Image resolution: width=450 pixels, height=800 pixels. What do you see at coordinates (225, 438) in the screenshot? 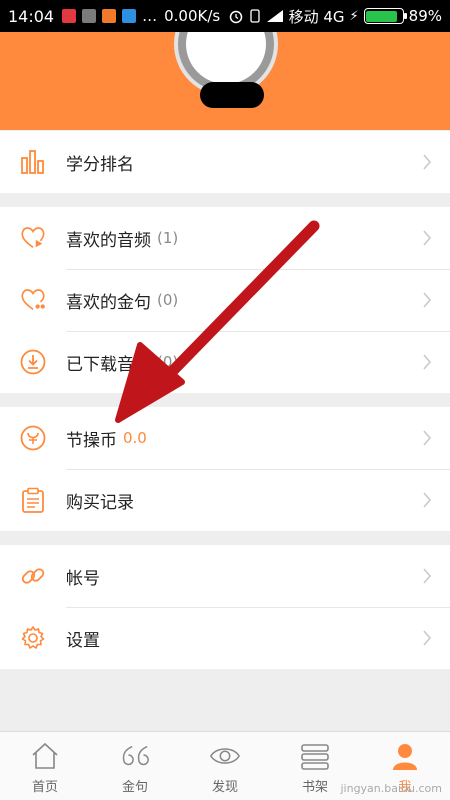
I see `list-item-coins: 节操币 0.0` at bounding box center [225, 438].